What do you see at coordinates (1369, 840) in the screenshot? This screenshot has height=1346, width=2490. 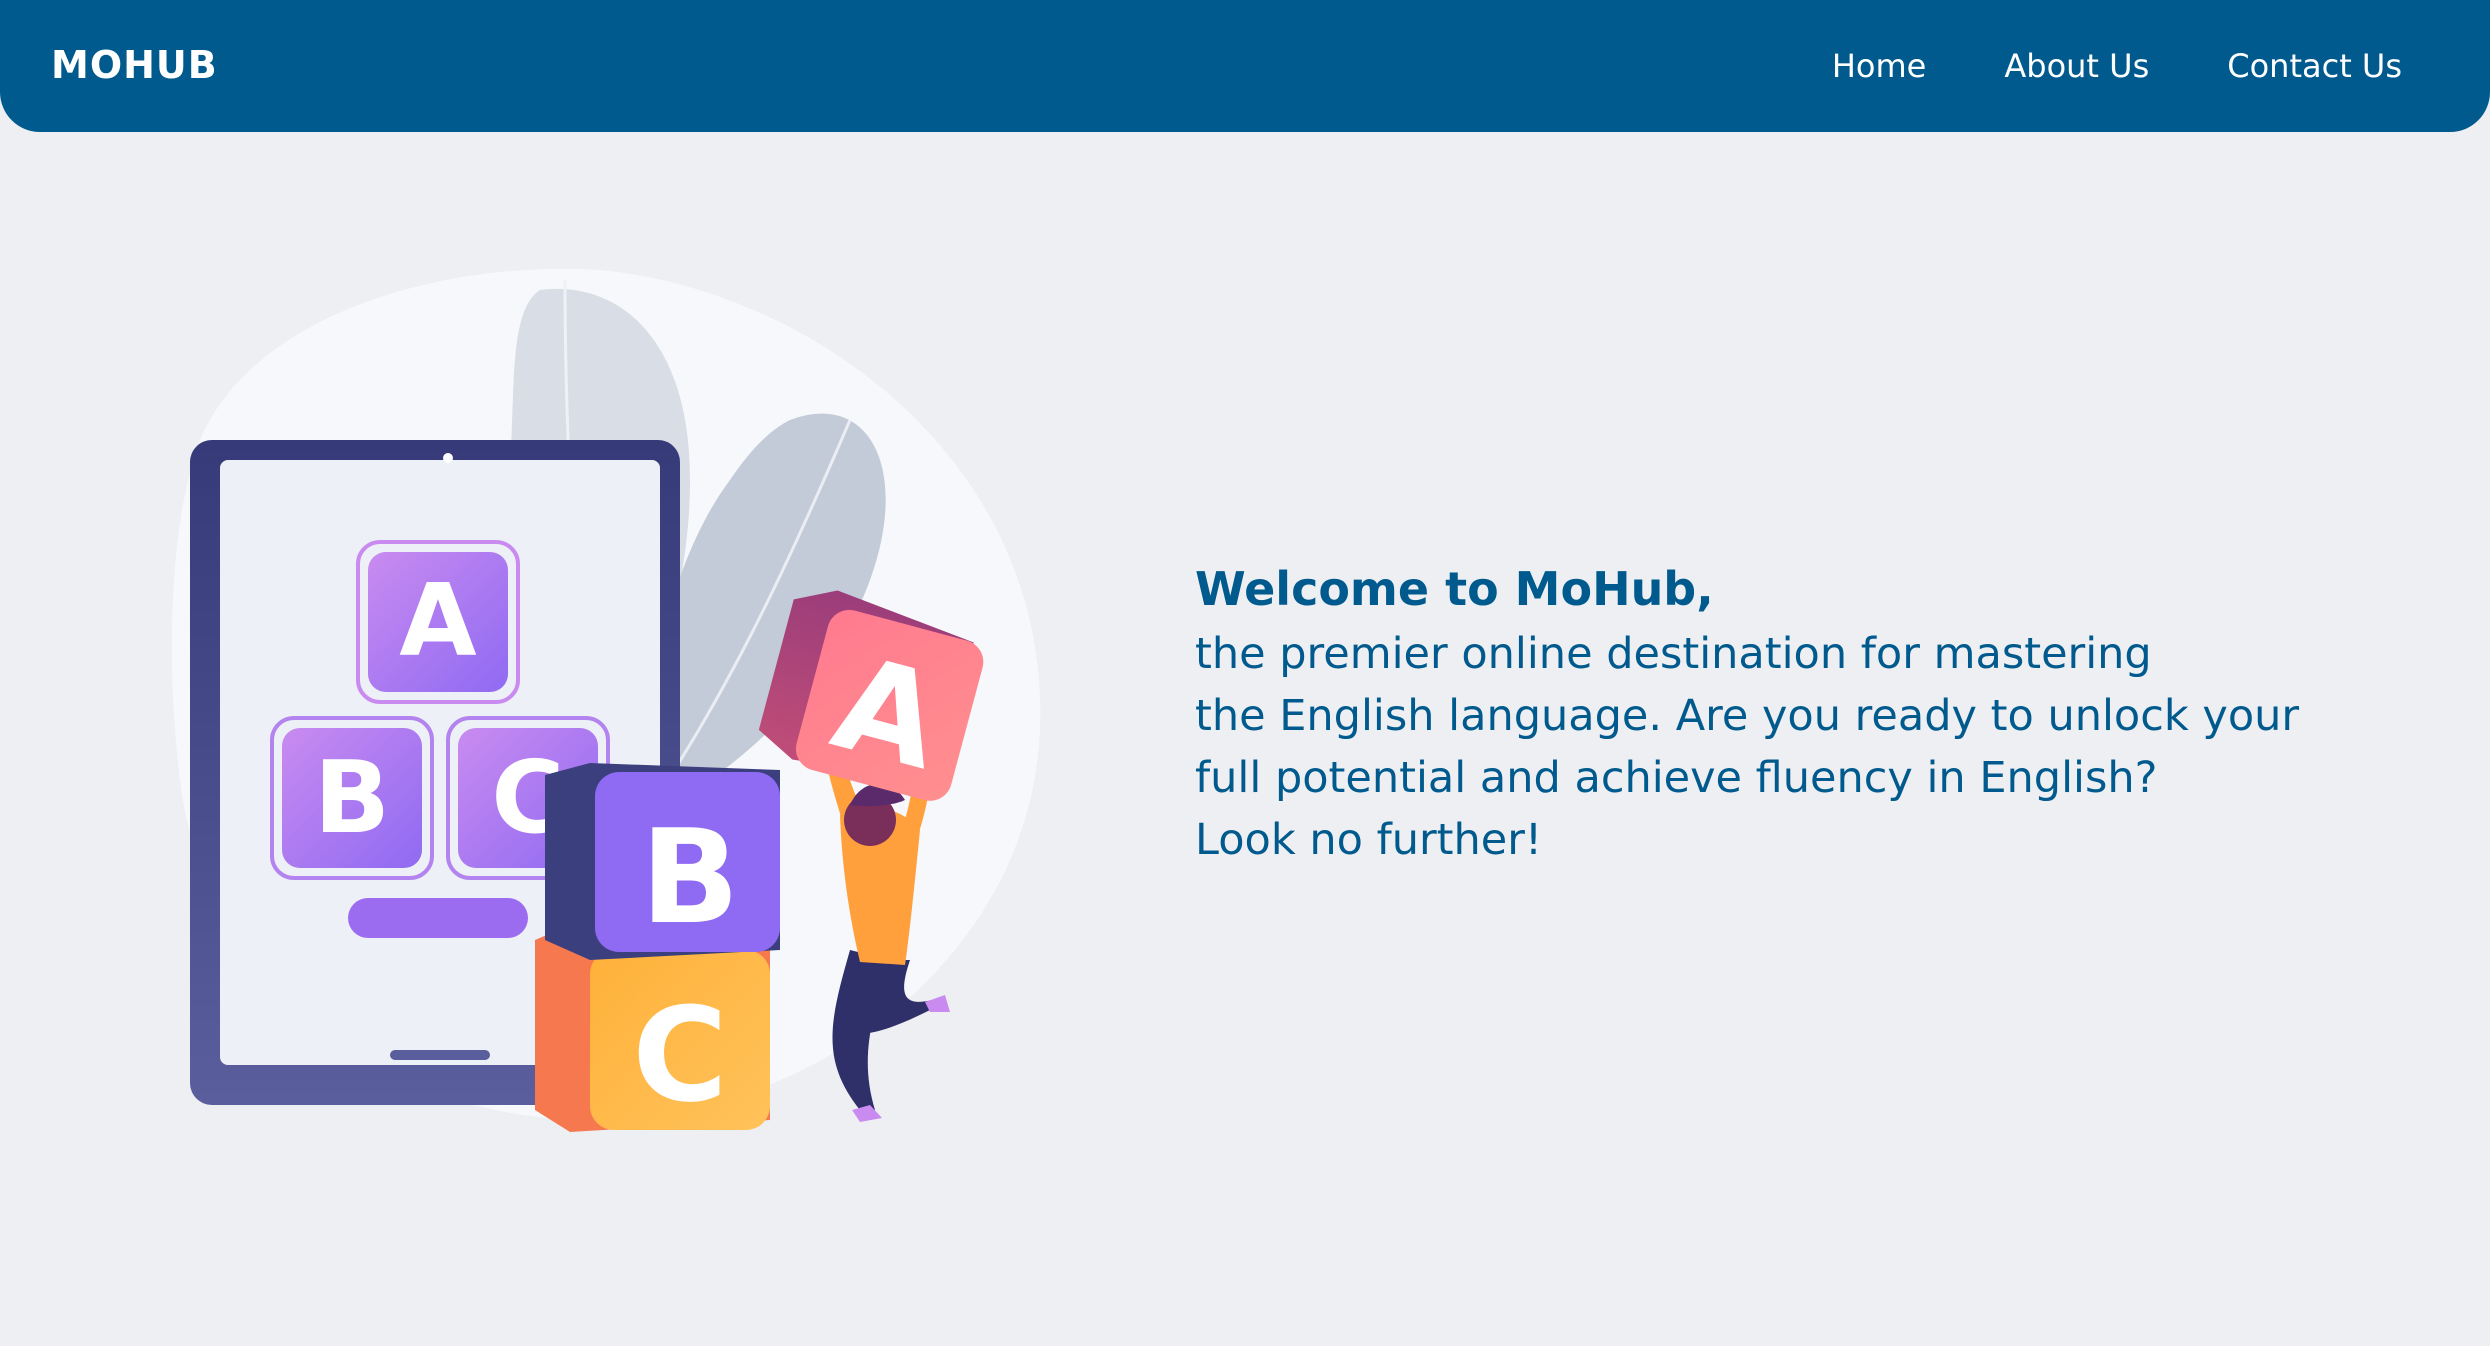 I see `hero-line-4: Look no further!` at bounding box center [1369, 840].